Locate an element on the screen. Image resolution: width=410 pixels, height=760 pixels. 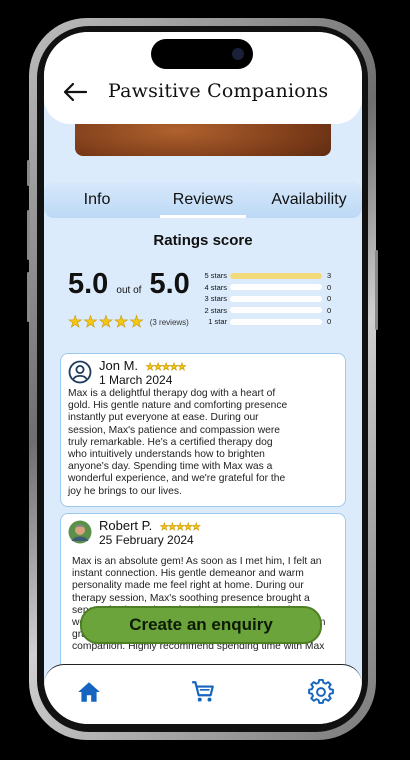
distribution-label: 4 stars is located at coordinates (215, 287).